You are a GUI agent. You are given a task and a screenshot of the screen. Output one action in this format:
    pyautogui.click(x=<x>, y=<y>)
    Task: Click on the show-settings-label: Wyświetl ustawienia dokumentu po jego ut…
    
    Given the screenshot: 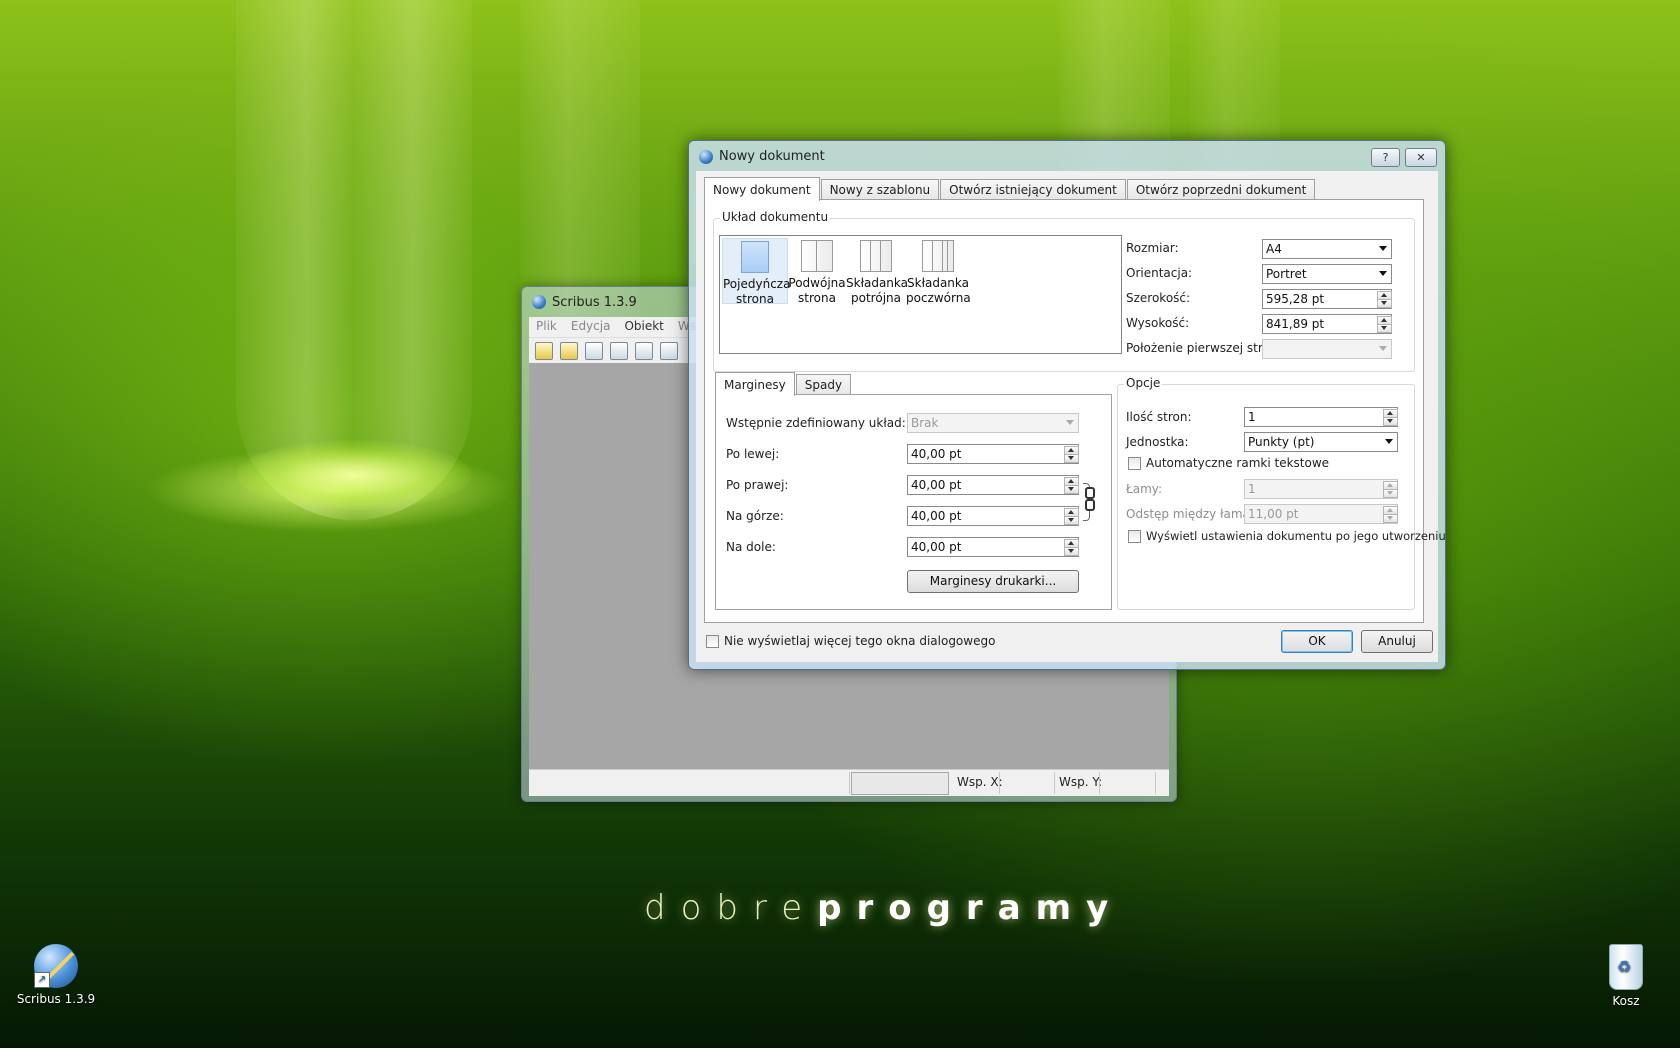 What is the action you would take?
    pyautogui.click(x=1296, y=536)
    